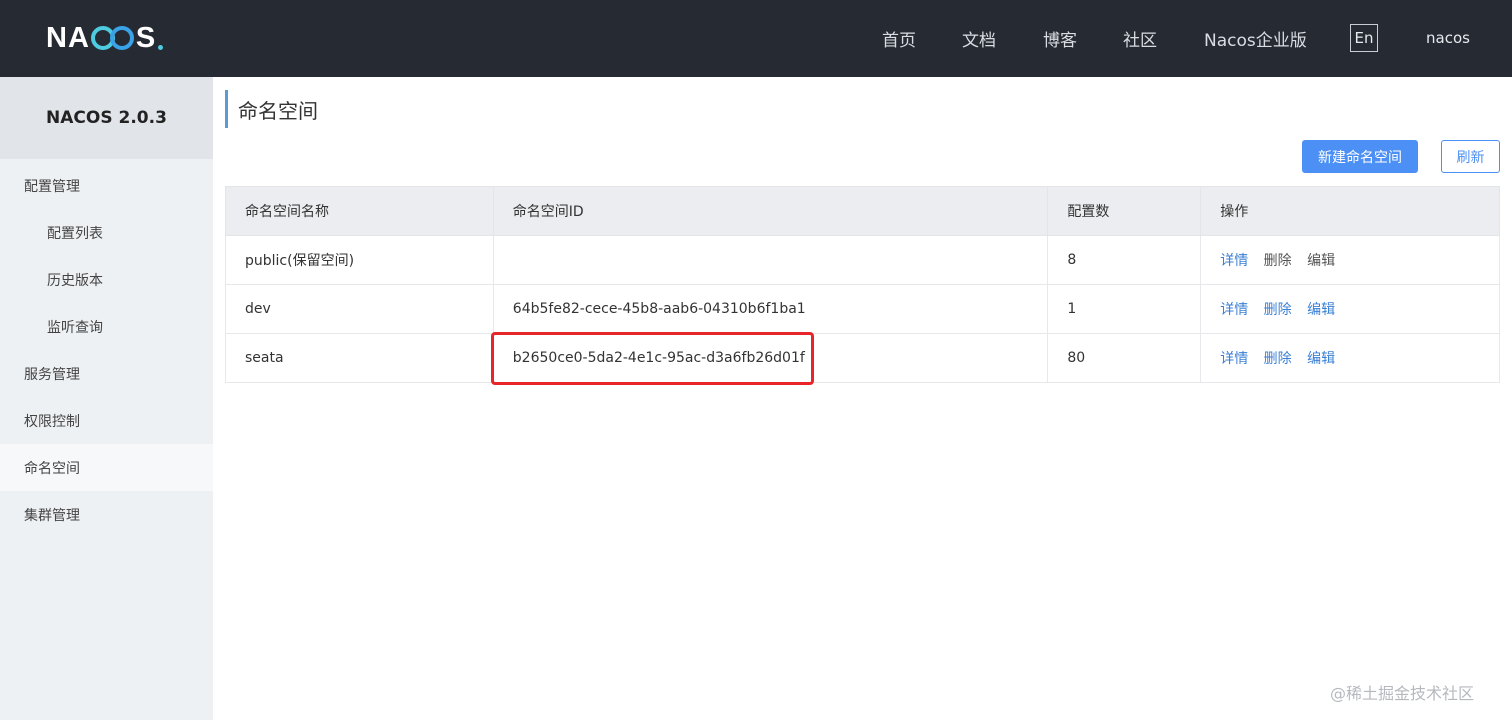 The width and height of the screenshot is (1512, 720). Describe the element at coordinates (106, 118) in the screenshot. I see `sidebar-version-title: NACOS 2.0.3` at that location.